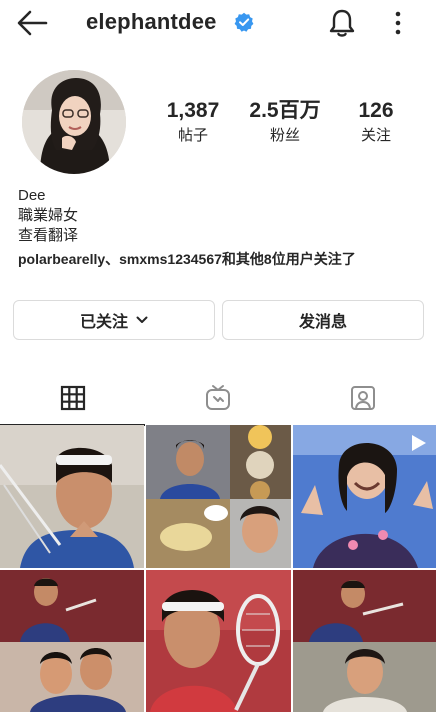  I want to click on following-count-label: 关注, so click(375, 135).